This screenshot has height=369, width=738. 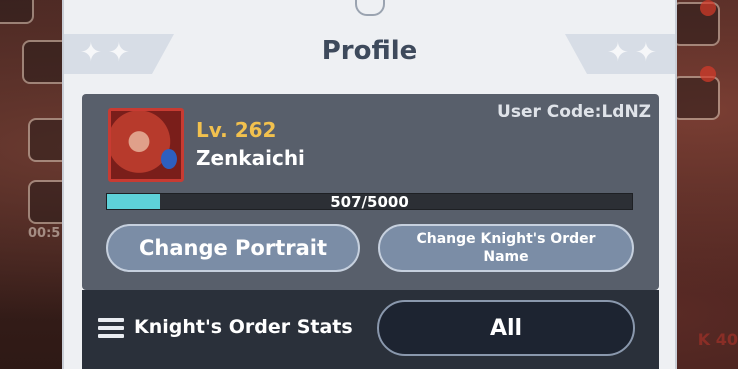 I want to click on player-level: Lv. 262, so click(x=236, y=130).